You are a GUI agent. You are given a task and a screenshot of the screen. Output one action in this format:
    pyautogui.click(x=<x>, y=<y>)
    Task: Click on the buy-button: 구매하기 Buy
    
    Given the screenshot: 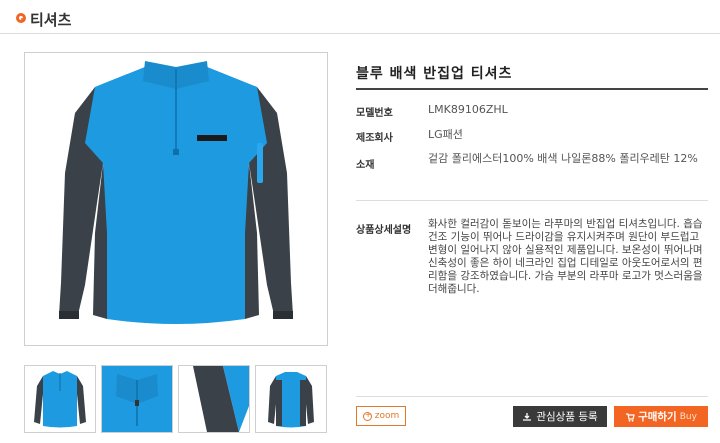 What is the action you would take?
    pyautogui.click(x=661, y=416)
    